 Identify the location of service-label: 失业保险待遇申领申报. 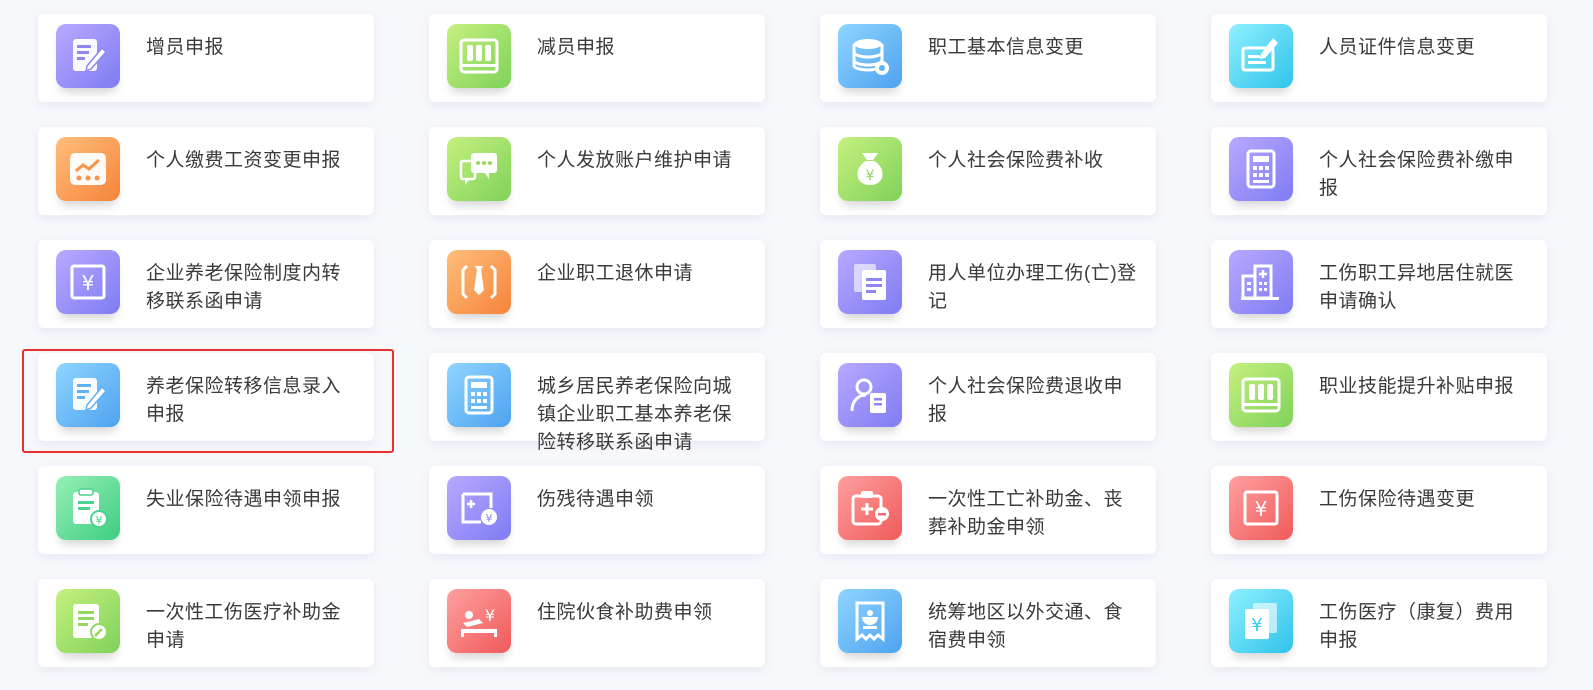
(244, 499).